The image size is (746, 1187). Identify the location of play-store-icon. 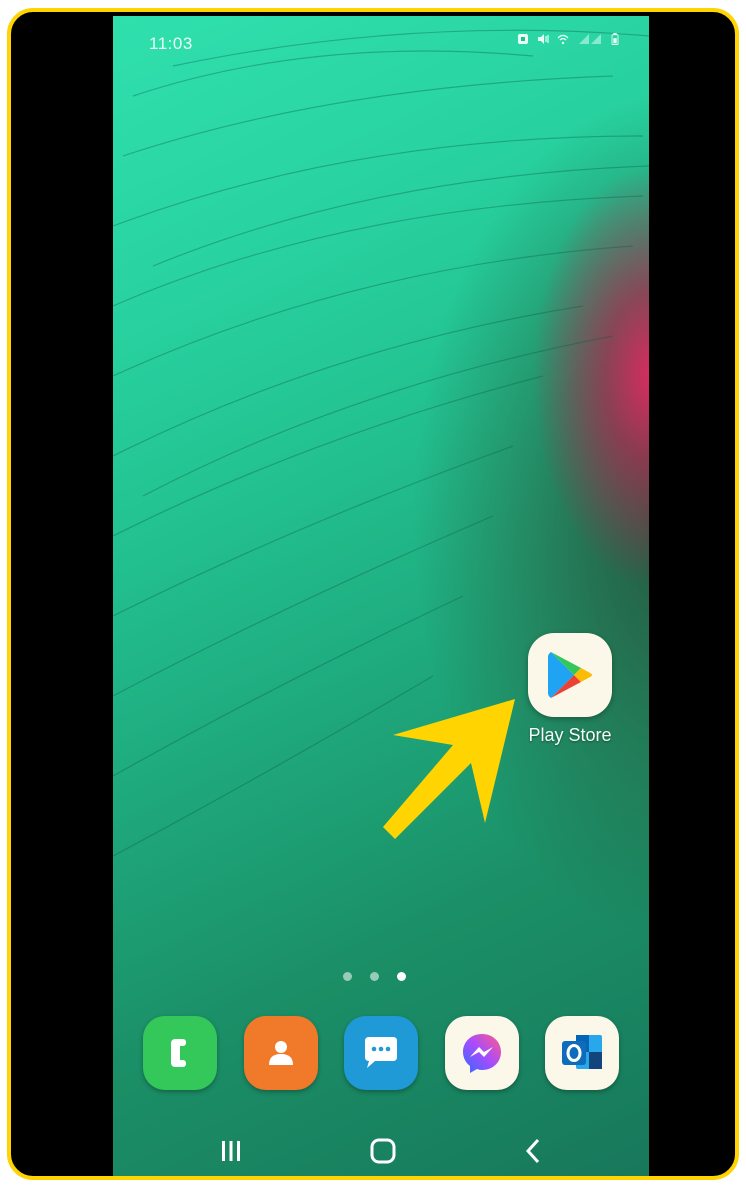
(570, 675).